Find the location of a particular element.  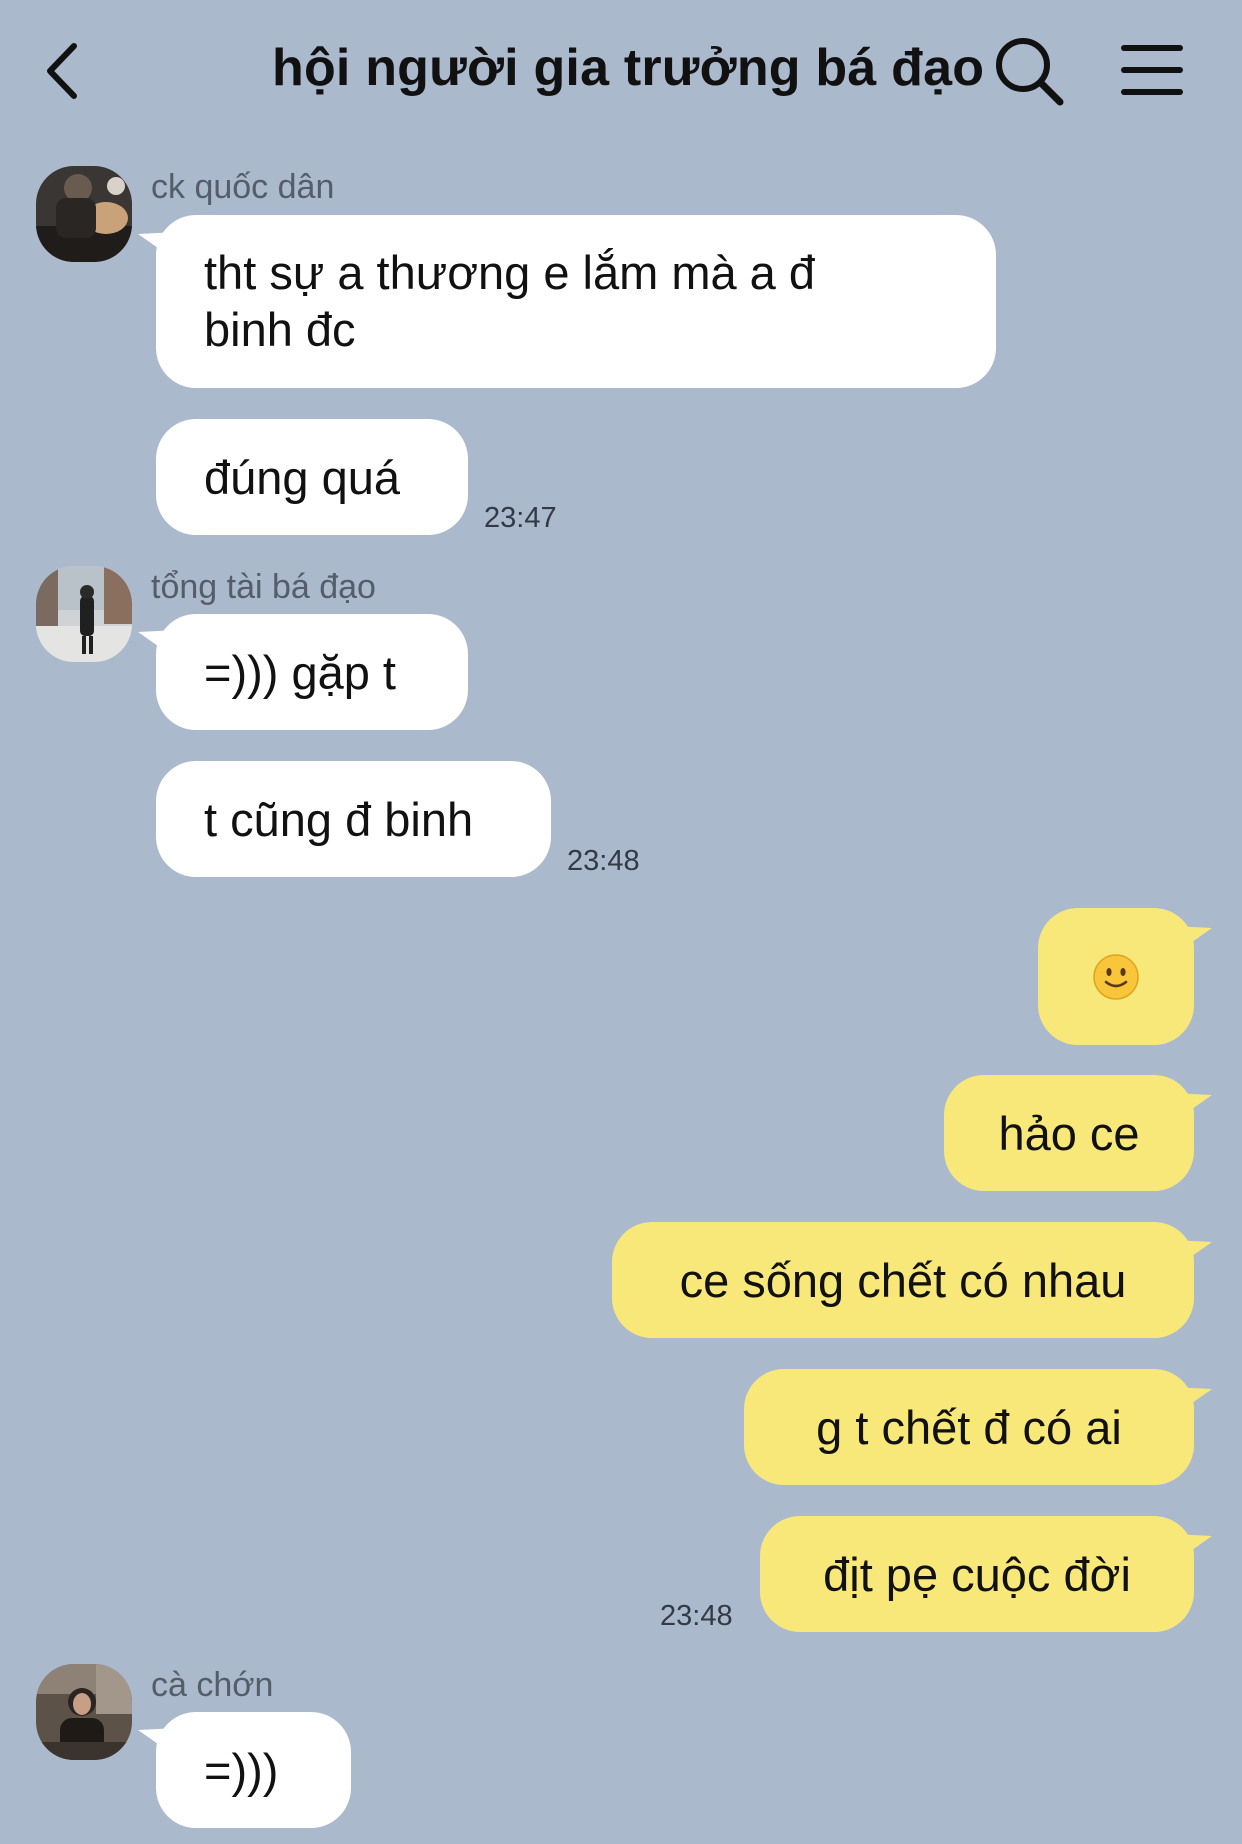

message-bubble: =))) is located at coordinates (253, 1770).